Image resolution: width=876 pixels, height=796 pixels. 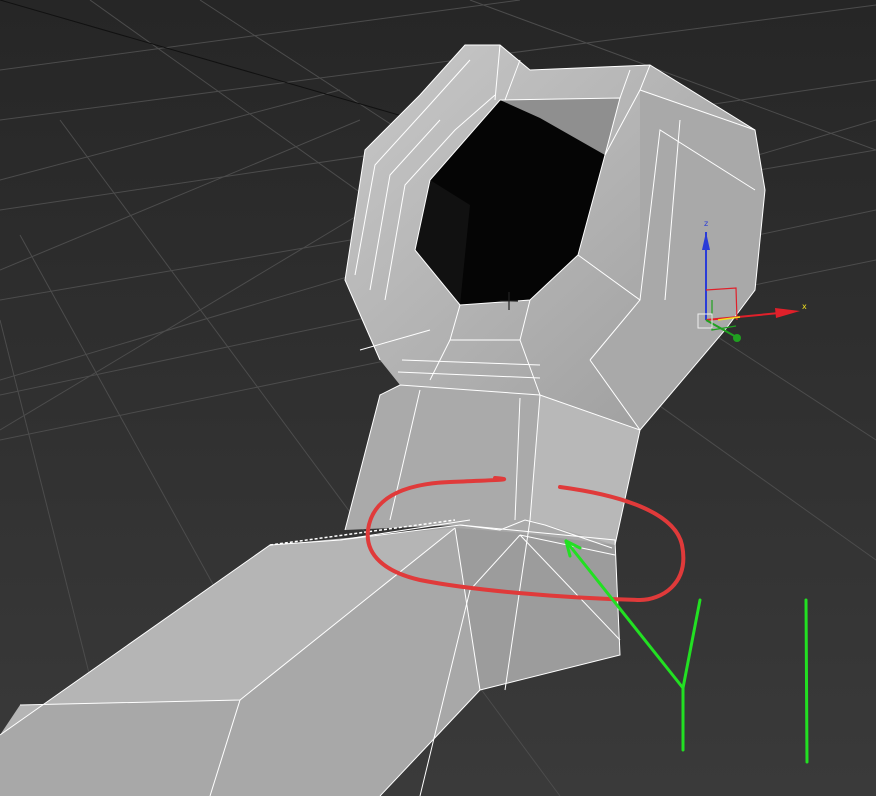 I want to click on gizmo-x-label: x, so click(x=804, y=306).